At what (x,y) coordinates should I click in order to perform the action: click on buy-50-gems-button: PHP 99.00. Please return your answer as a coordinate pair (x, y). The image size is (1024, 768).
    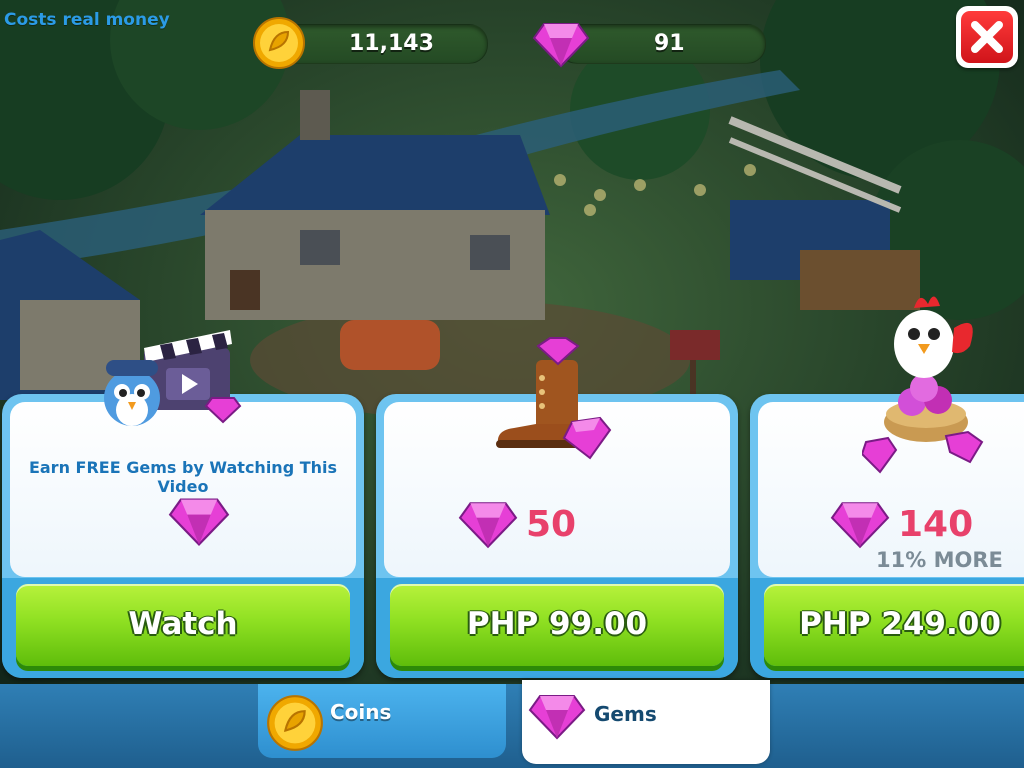
    Looking at the image, I should click on (557, 625).